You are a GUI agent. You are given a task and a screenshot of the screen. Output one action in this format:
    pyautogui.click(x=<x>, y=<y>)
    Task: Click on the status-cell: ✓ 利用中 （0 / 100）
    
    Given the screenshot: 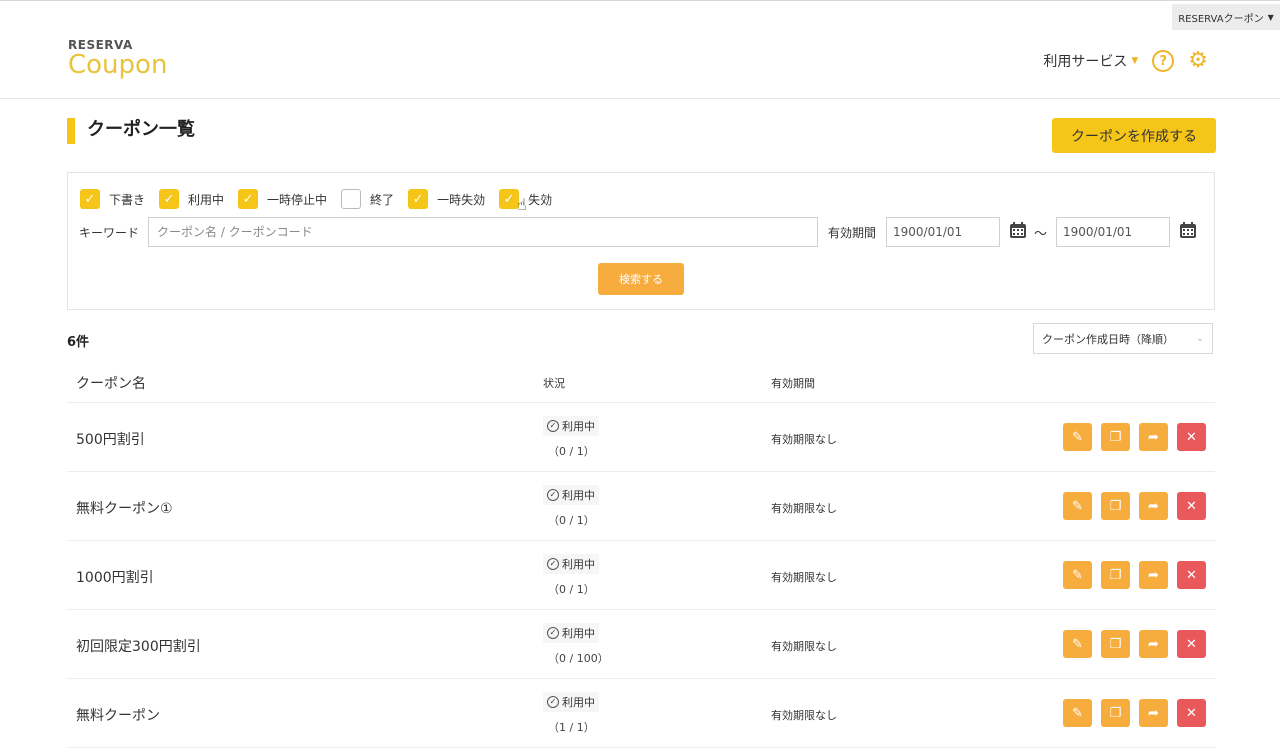 What is the action you would take?
    pyautogui.click(x=576, y=643)
    